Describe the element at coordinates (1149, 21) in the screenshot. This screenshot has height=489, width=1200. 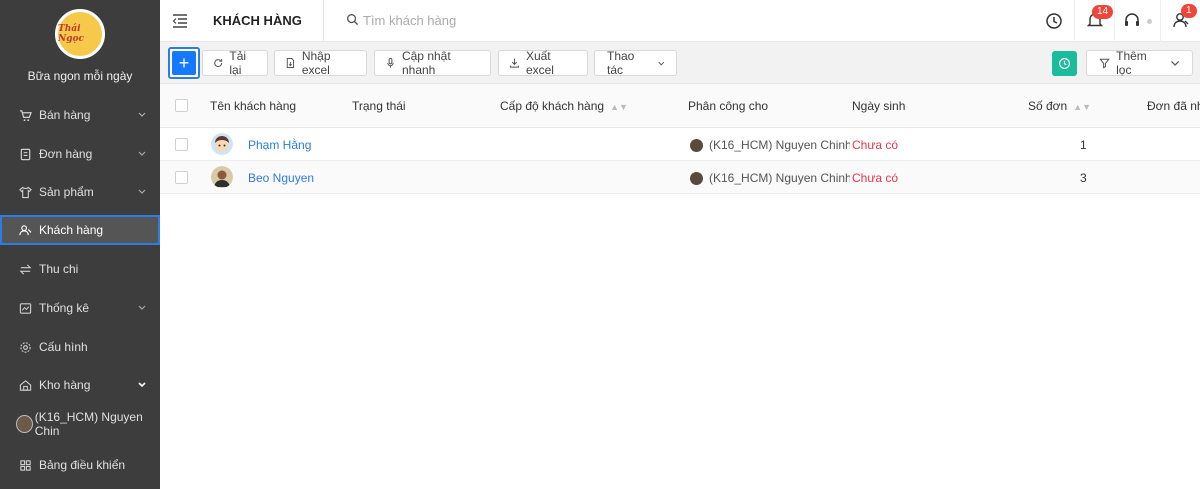
I see `status-dot` at that location.